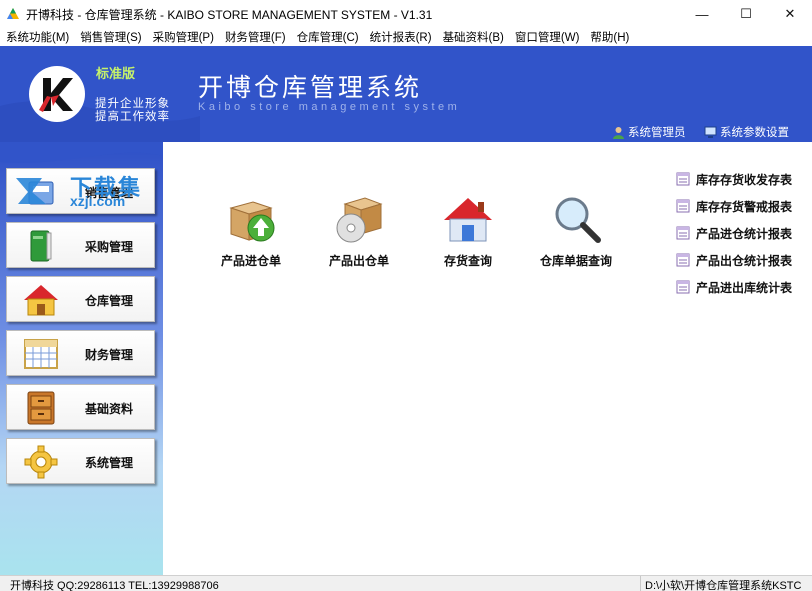 This screenshot has width=812, height=591. Describe the element at coordinates (744, 287) in the screenshot. I see `report-label: 产品进出库统计表` at that location.